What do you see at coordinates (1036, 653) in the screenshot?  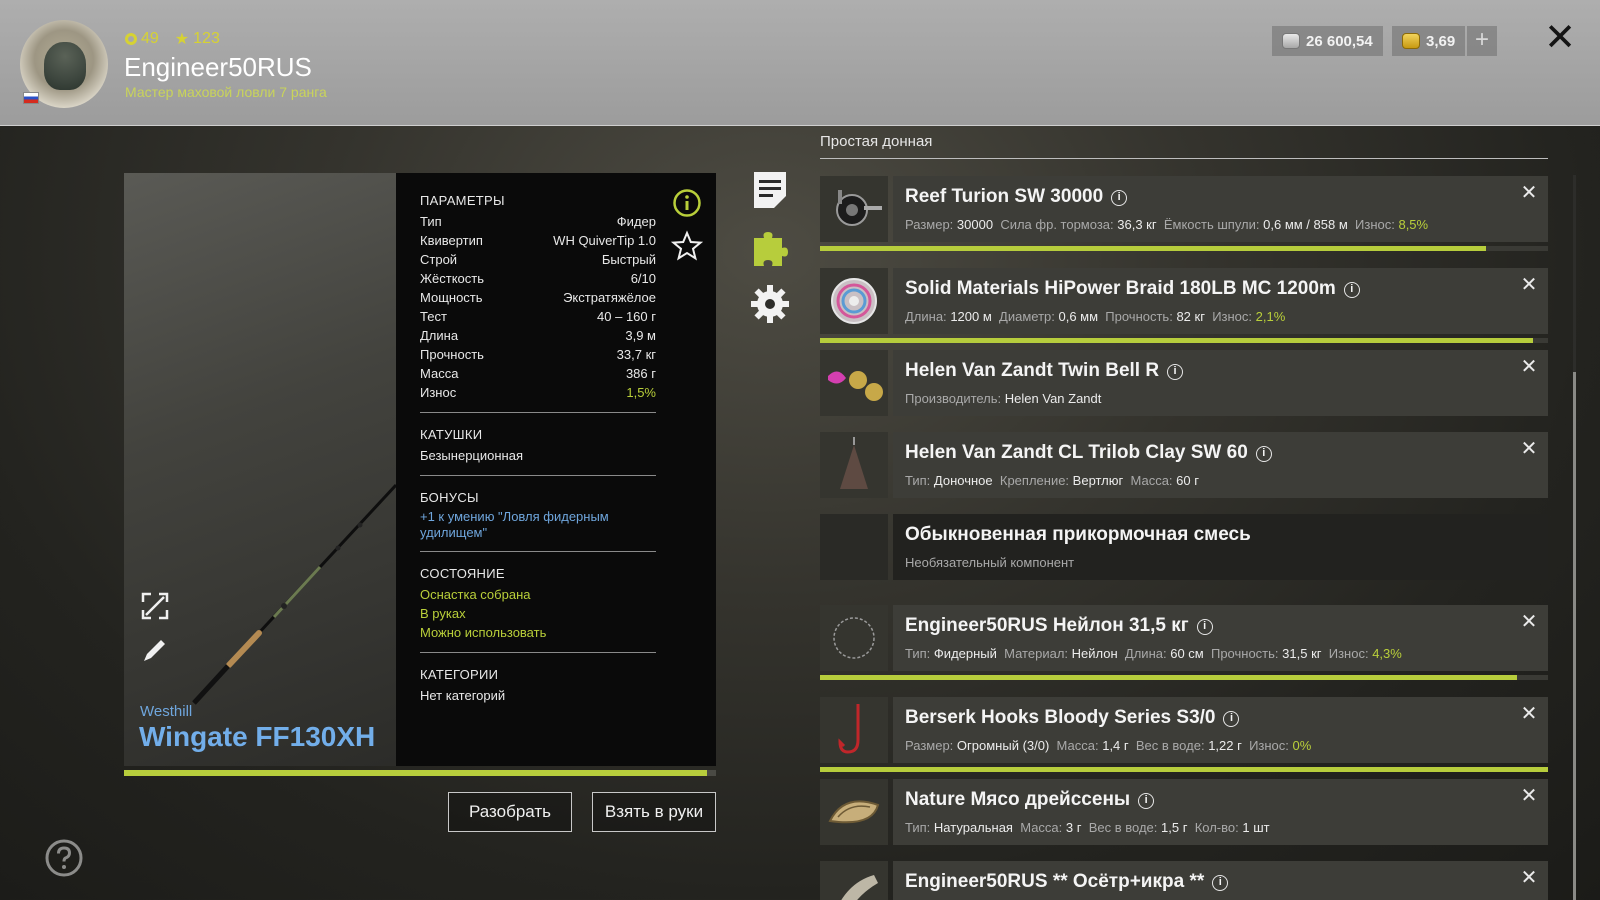 I see `prop-label: Материал:` at bounding box center [1036, 653].